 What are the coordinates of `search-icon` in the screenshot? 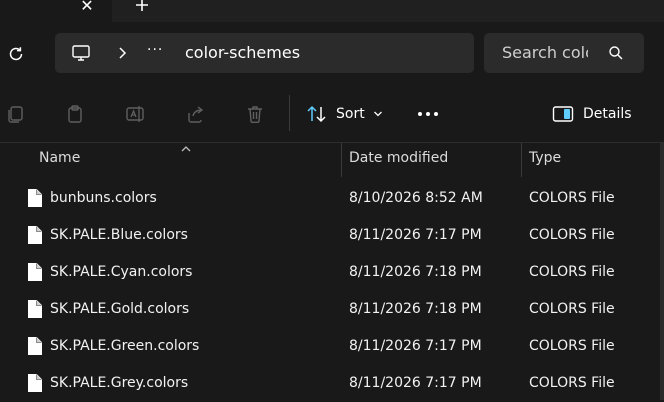 It's located at (616, 55).